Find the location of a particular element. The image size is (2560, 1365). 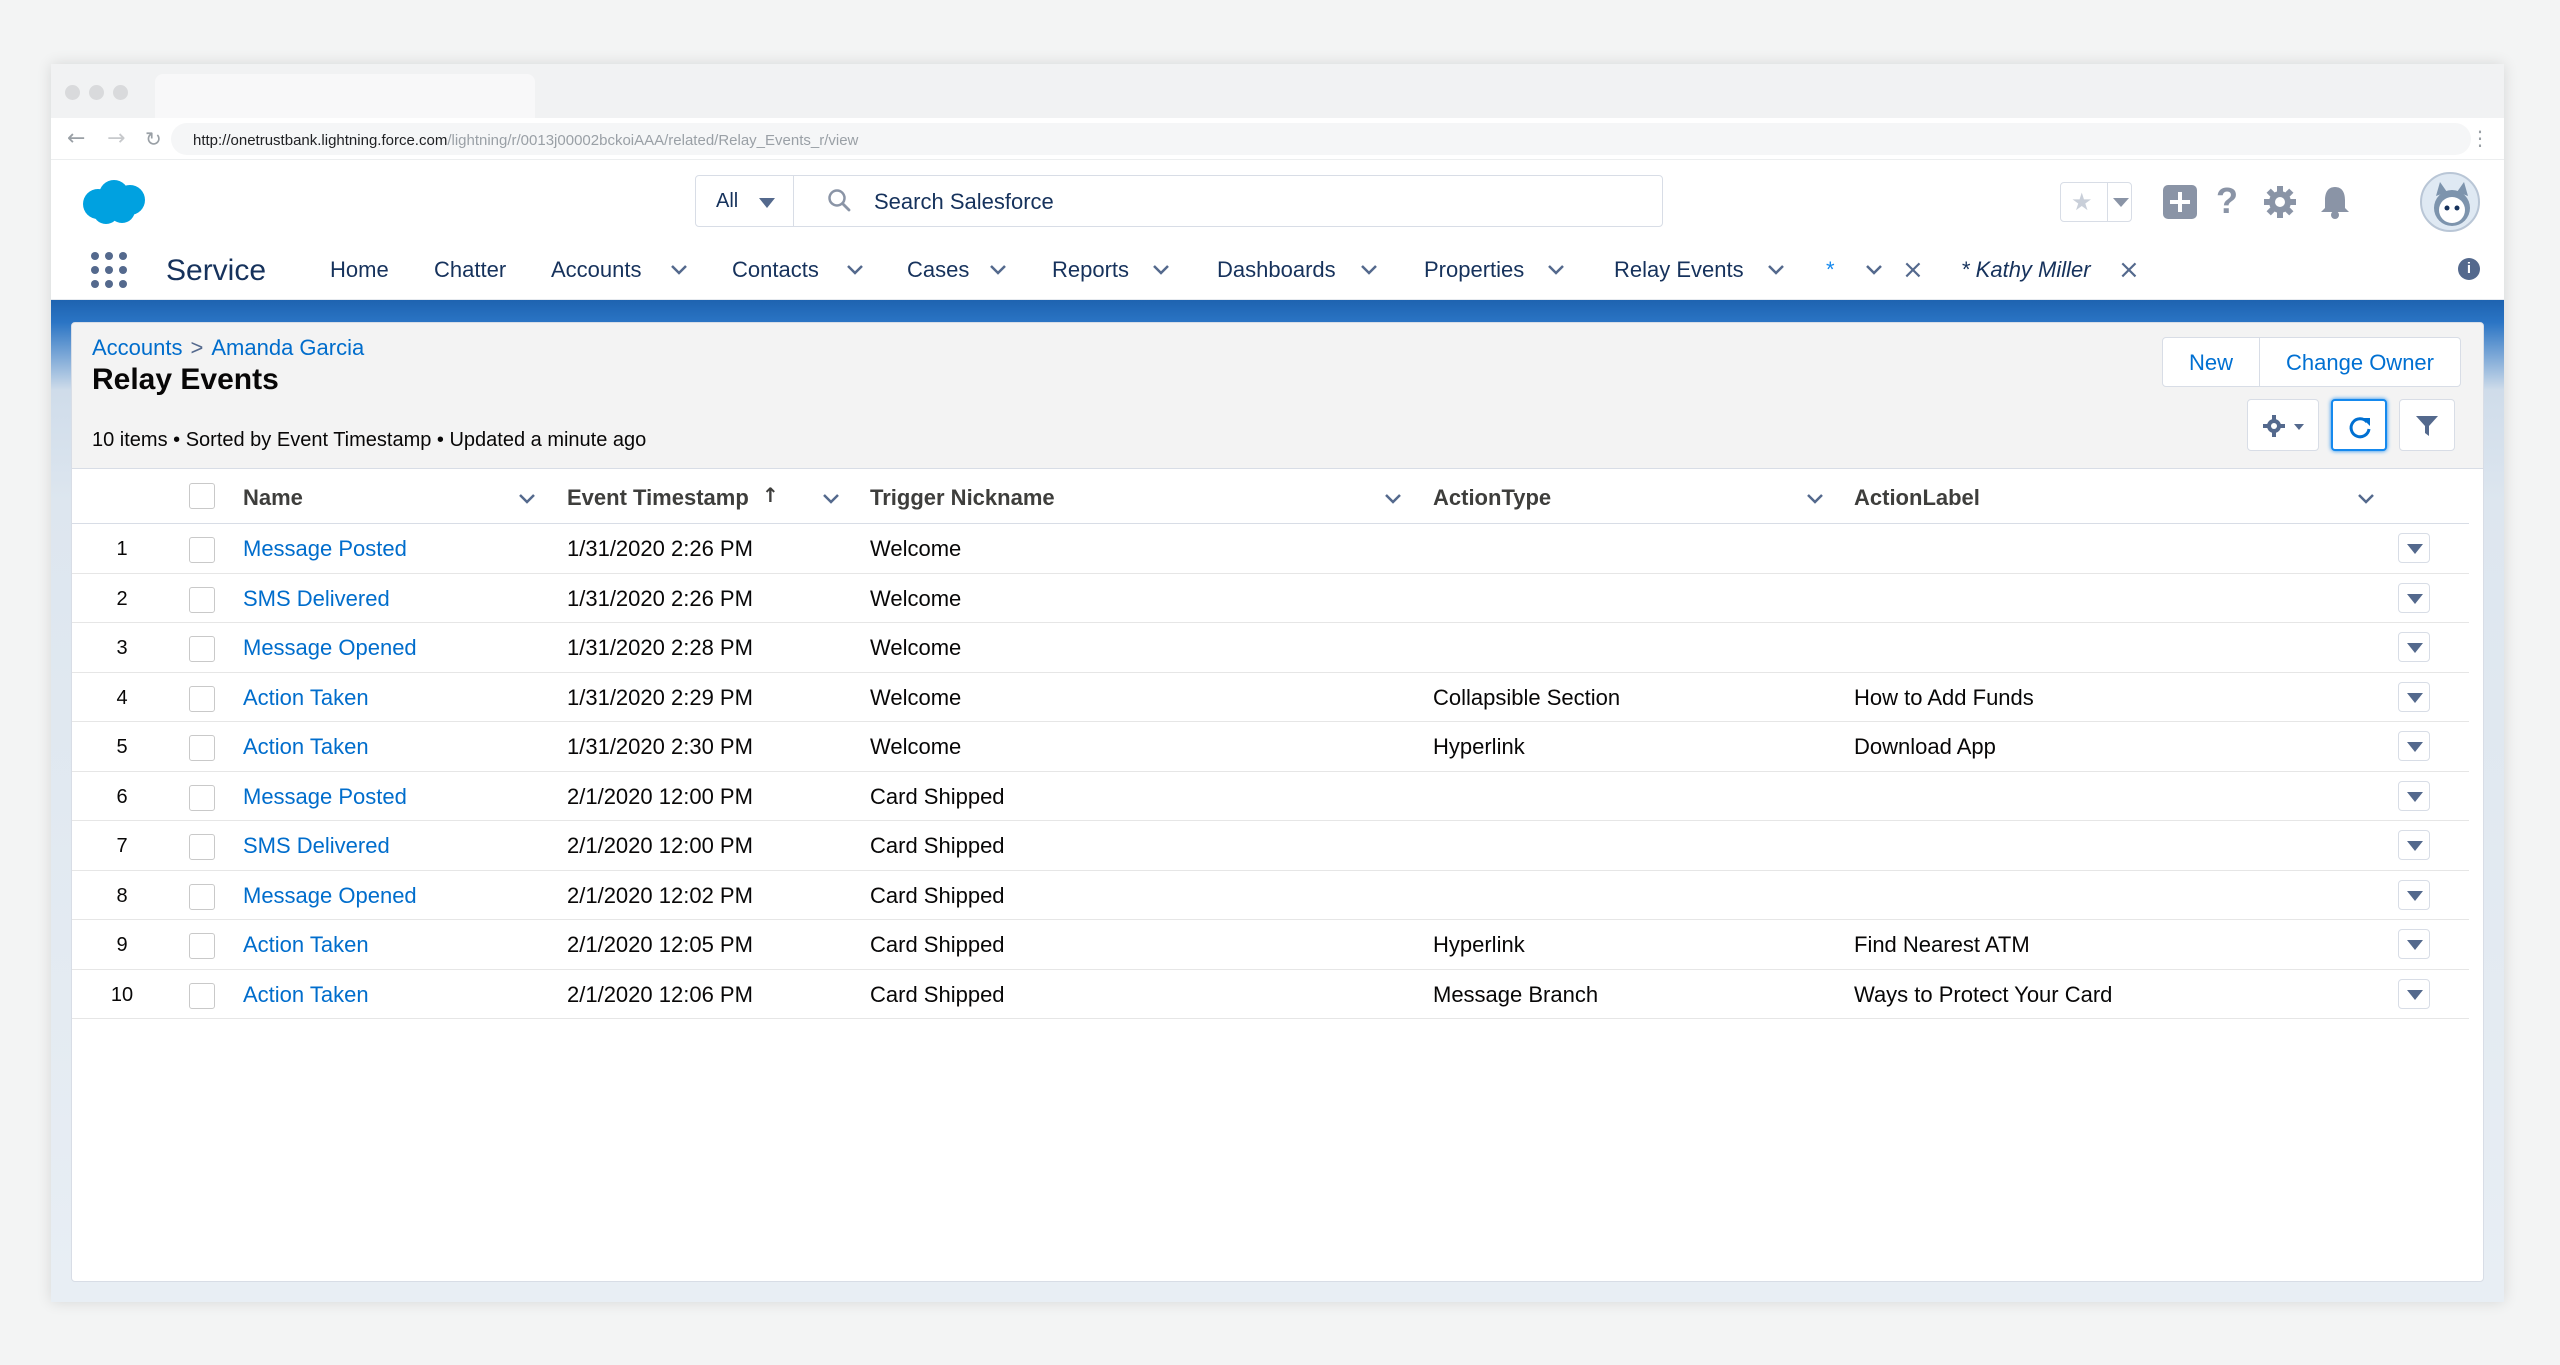

nav-item-dashboards: Dashboards is located at coordinates (1276, 270).